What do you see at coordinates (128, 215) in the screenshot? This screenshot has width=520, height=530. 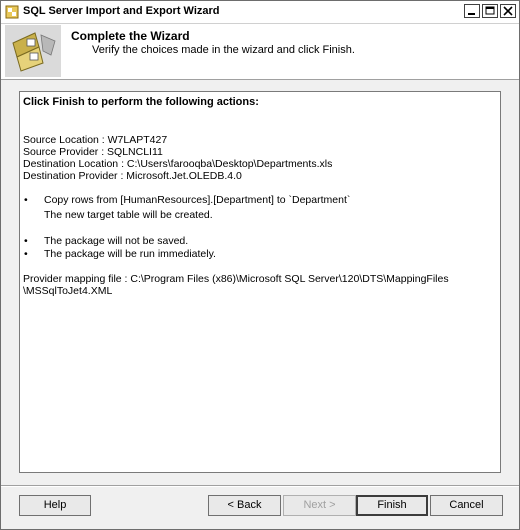 I see `action-copy-note: The new target table will be created.` at bounding box center [128, 215].